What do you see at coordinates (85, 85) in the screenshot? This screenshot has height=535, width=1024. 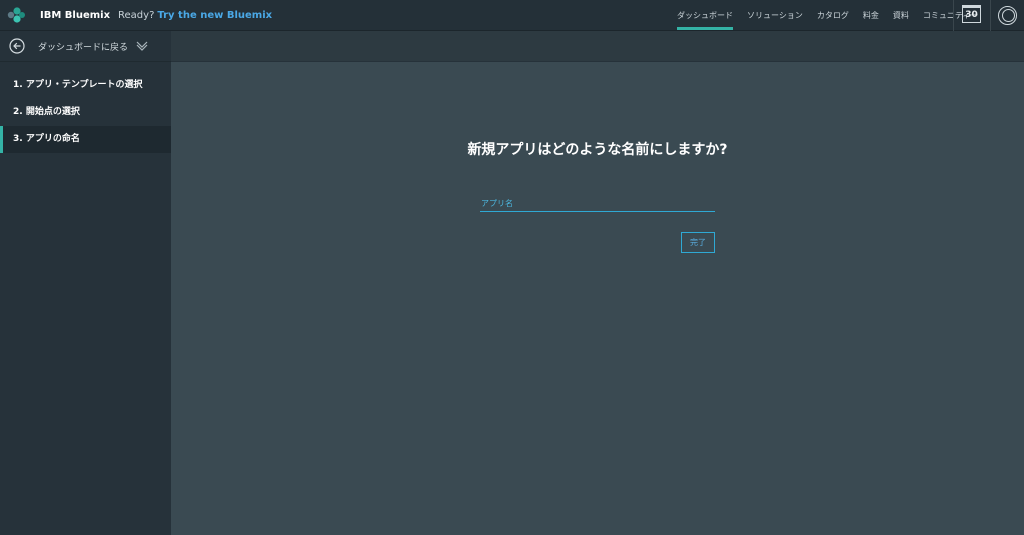 I see `step-select-template: 1. アプリ・テンプレートの選択` at bounding box center [85, 85].